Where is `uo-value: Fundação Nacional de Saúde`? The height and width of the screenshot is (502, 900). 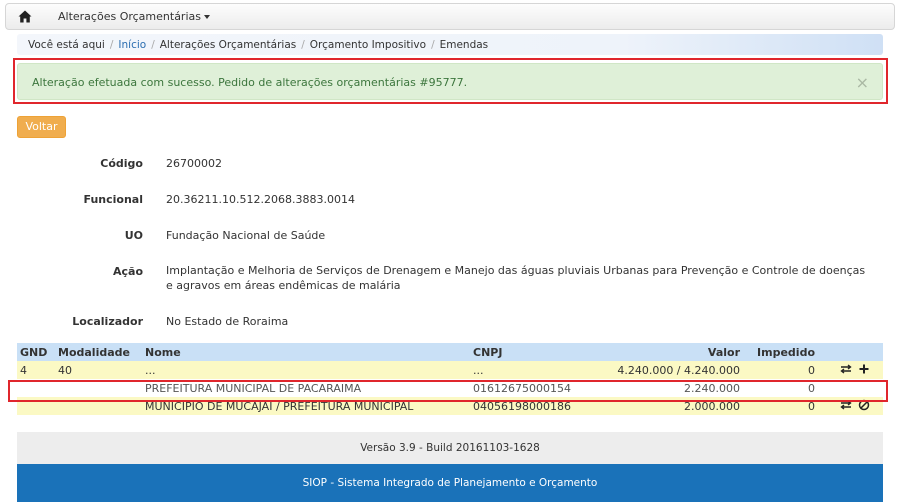 uo-value: Fundação Nacional de Saúde is located at coordinates (246, 235).